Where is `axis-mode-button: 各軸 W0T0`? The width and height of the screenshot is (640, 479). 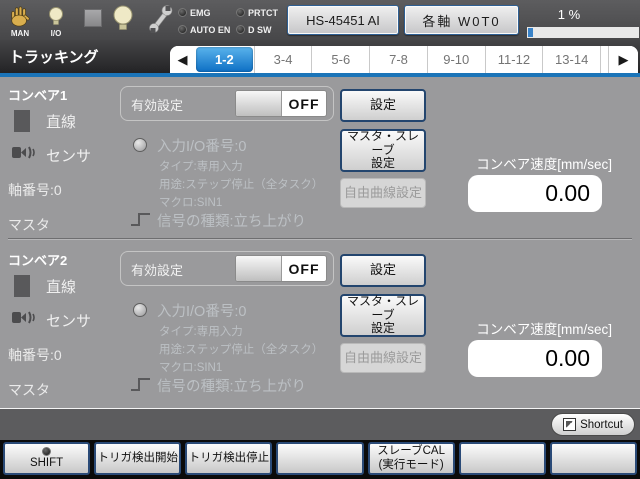
axis-mode-button: 各軸 W0T0 is located at coordinates (461, 20).